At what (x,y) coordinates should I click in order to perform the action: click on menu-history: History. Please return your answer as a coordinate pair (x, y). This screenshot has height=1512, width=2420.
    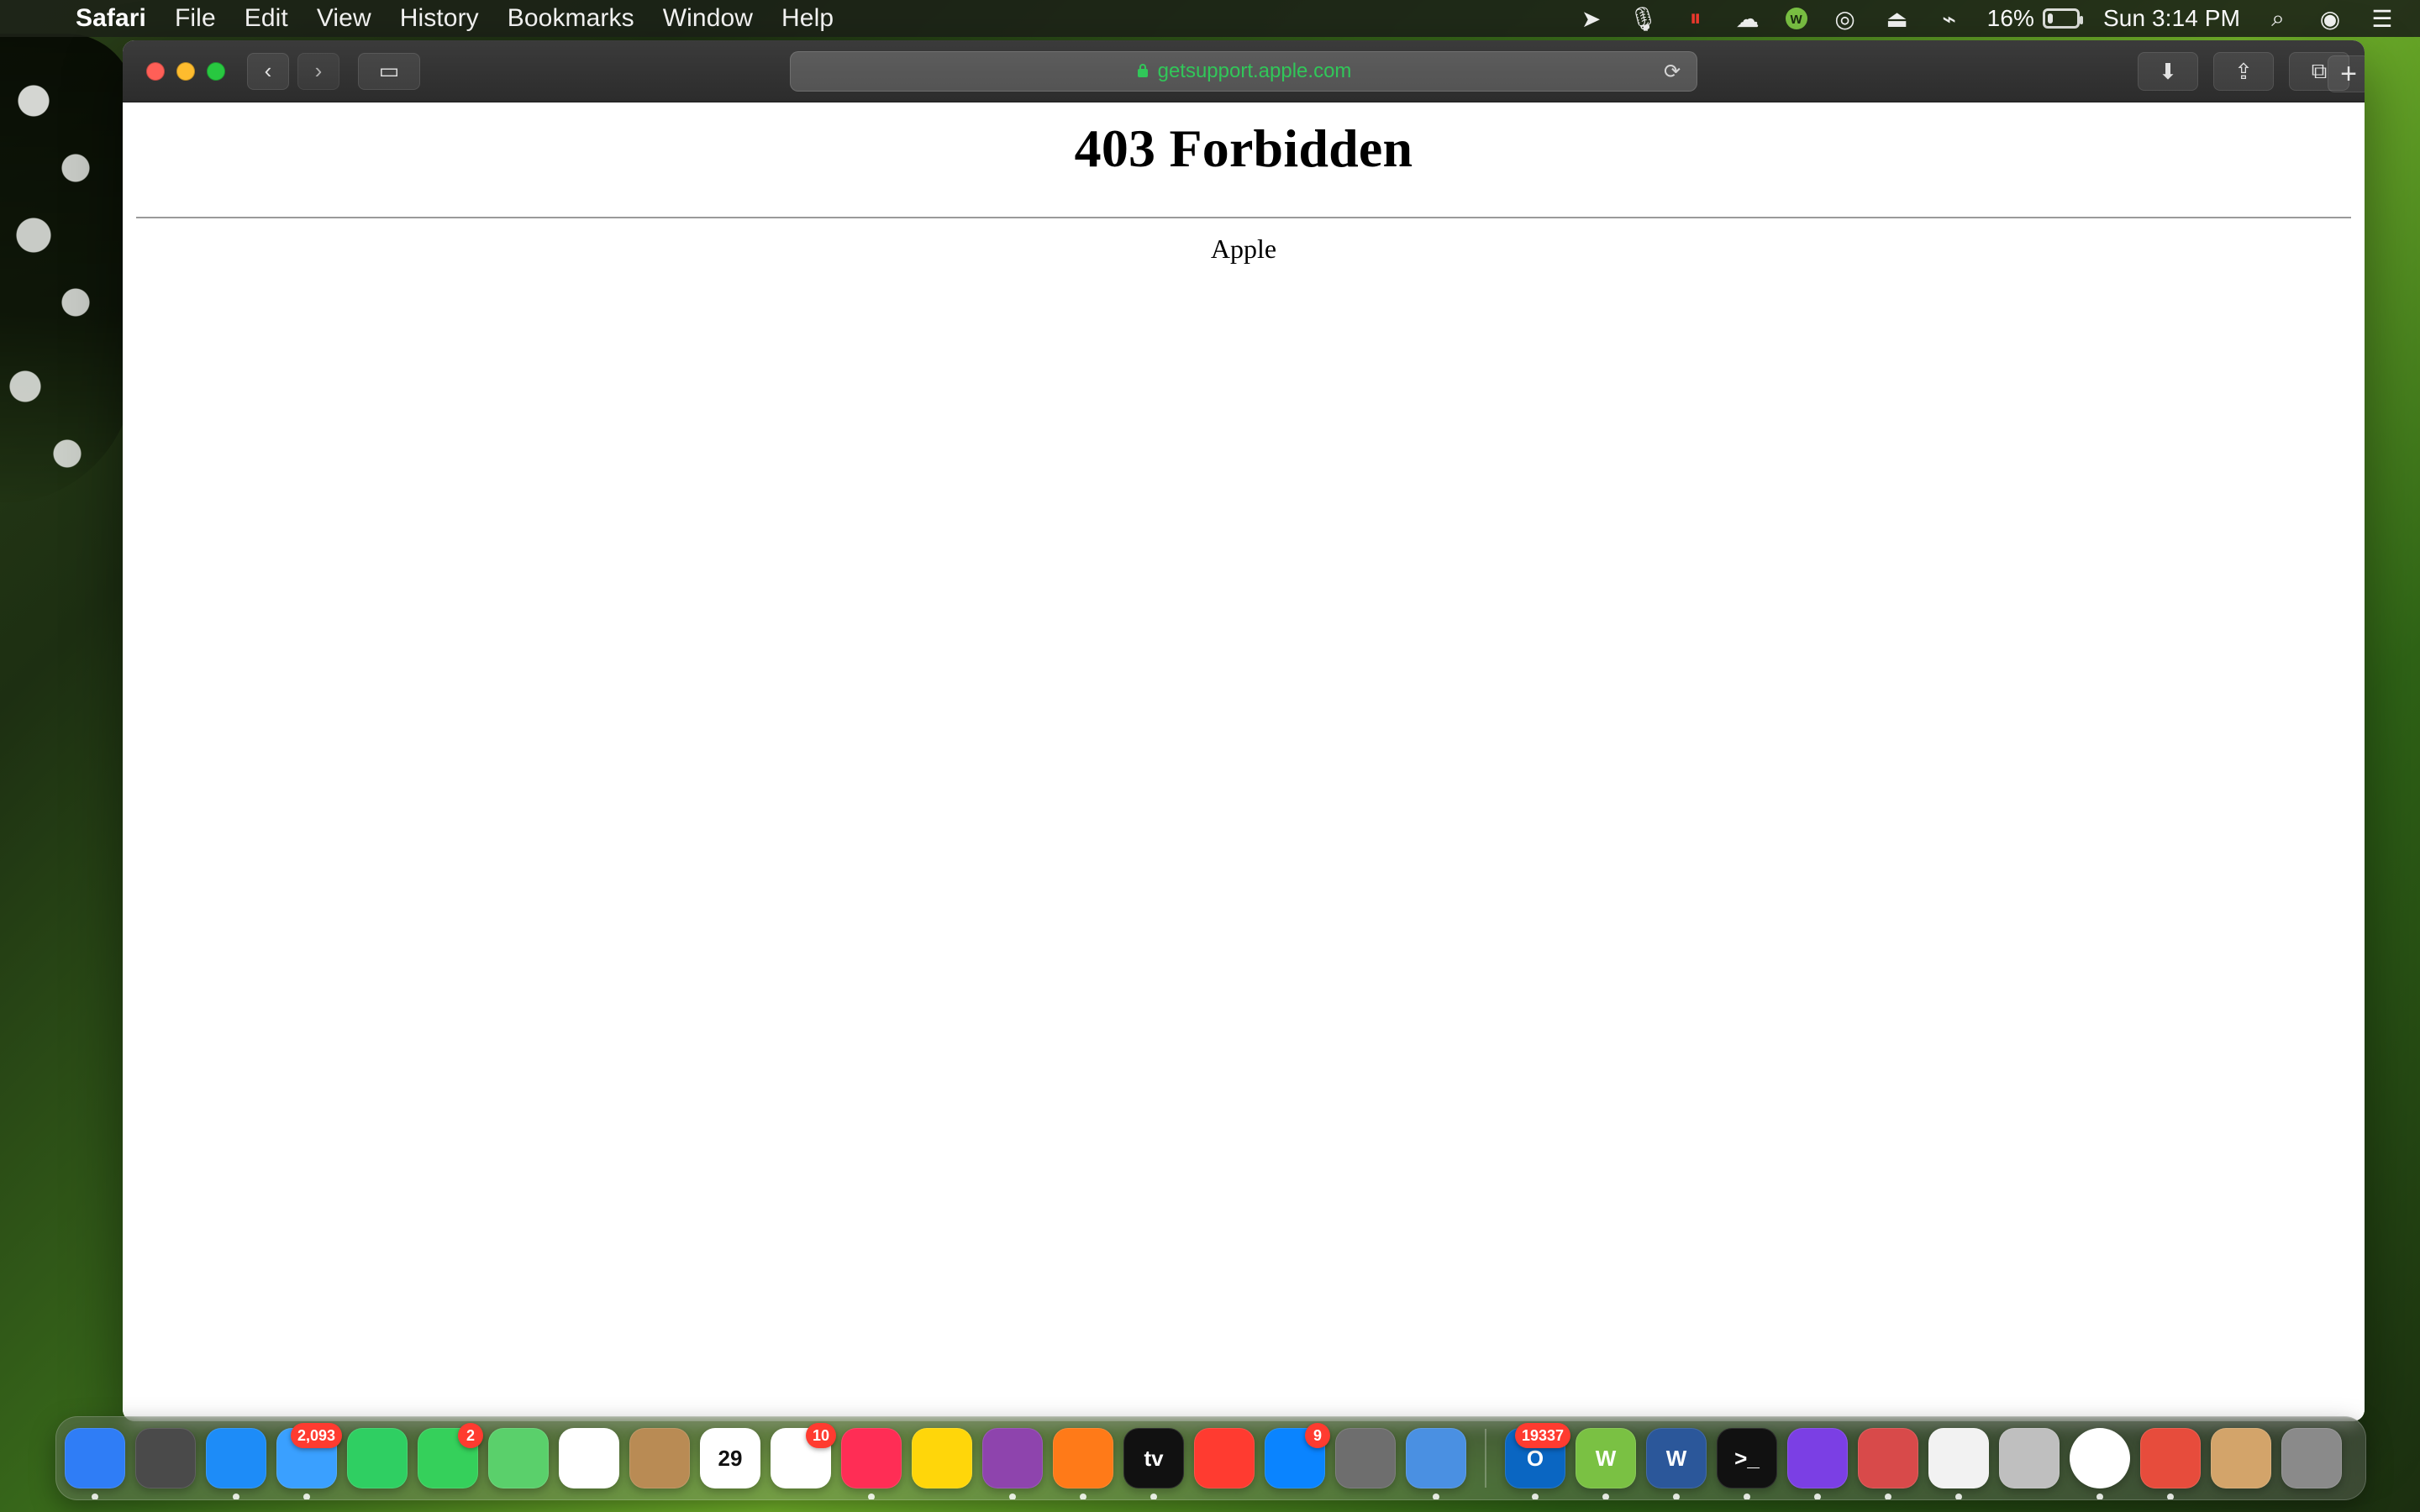
    Looking at the image, I should click on (439, 18).